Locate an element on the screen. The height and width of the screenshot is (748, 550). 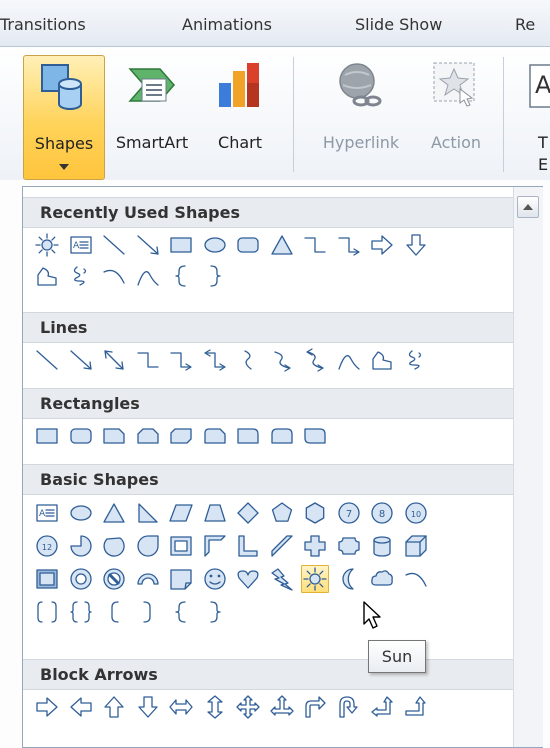
shape-cube is located at coordinates (416, 546).